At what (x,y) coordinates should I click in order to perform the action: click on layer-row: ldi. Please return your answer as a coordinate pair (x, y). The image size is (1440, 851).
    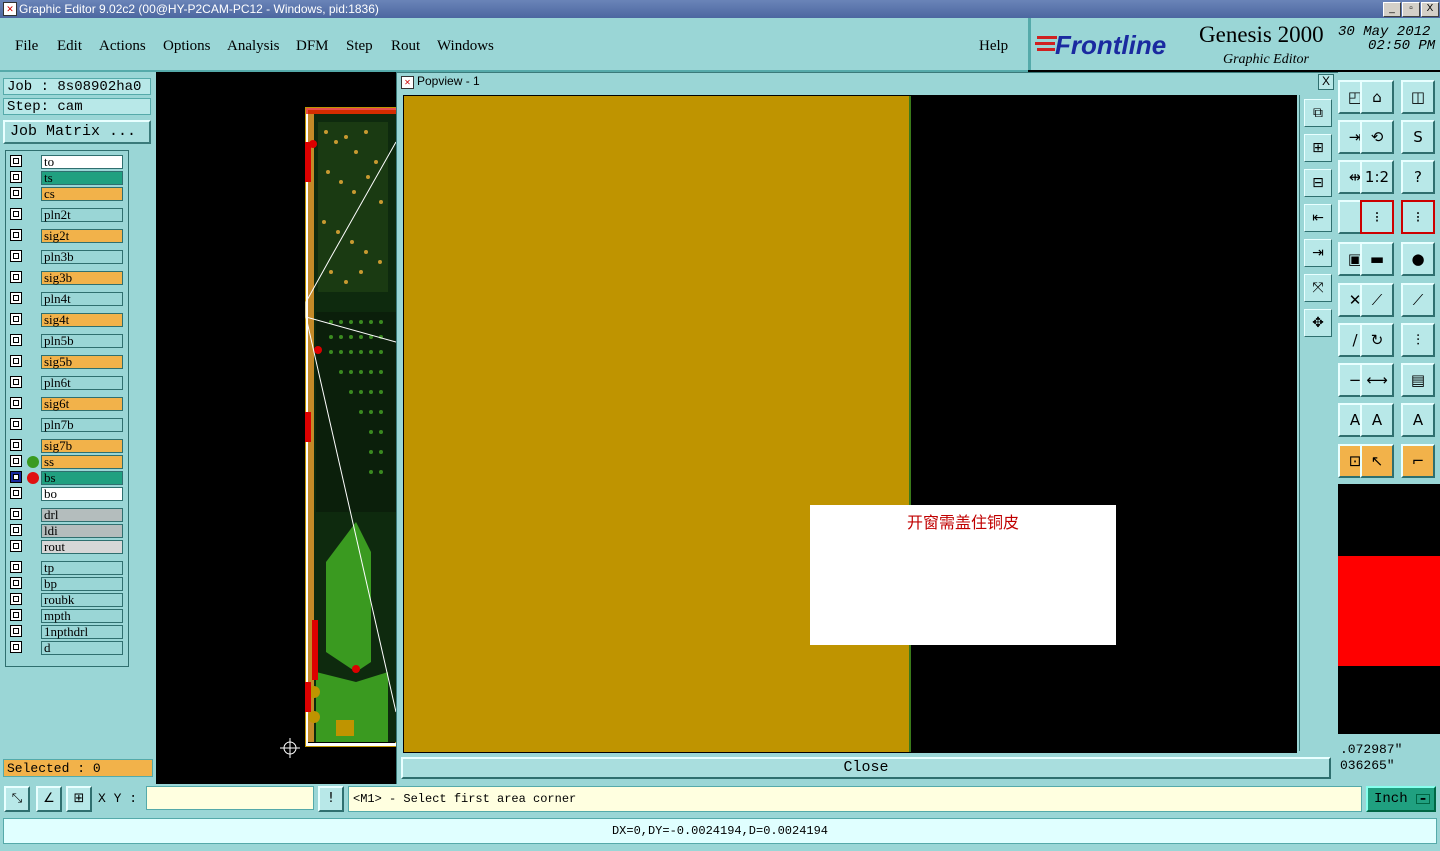
    Looking at the image, I should click on (67, 531).